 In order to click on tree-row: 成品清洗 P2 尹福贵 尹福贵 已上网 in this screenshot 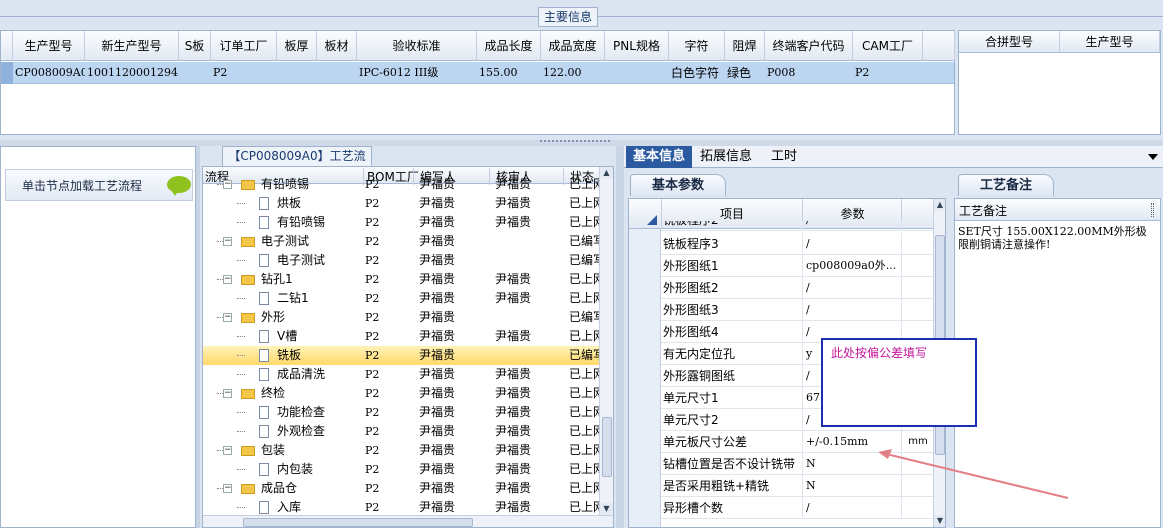, I will do `click(404, 374)`.